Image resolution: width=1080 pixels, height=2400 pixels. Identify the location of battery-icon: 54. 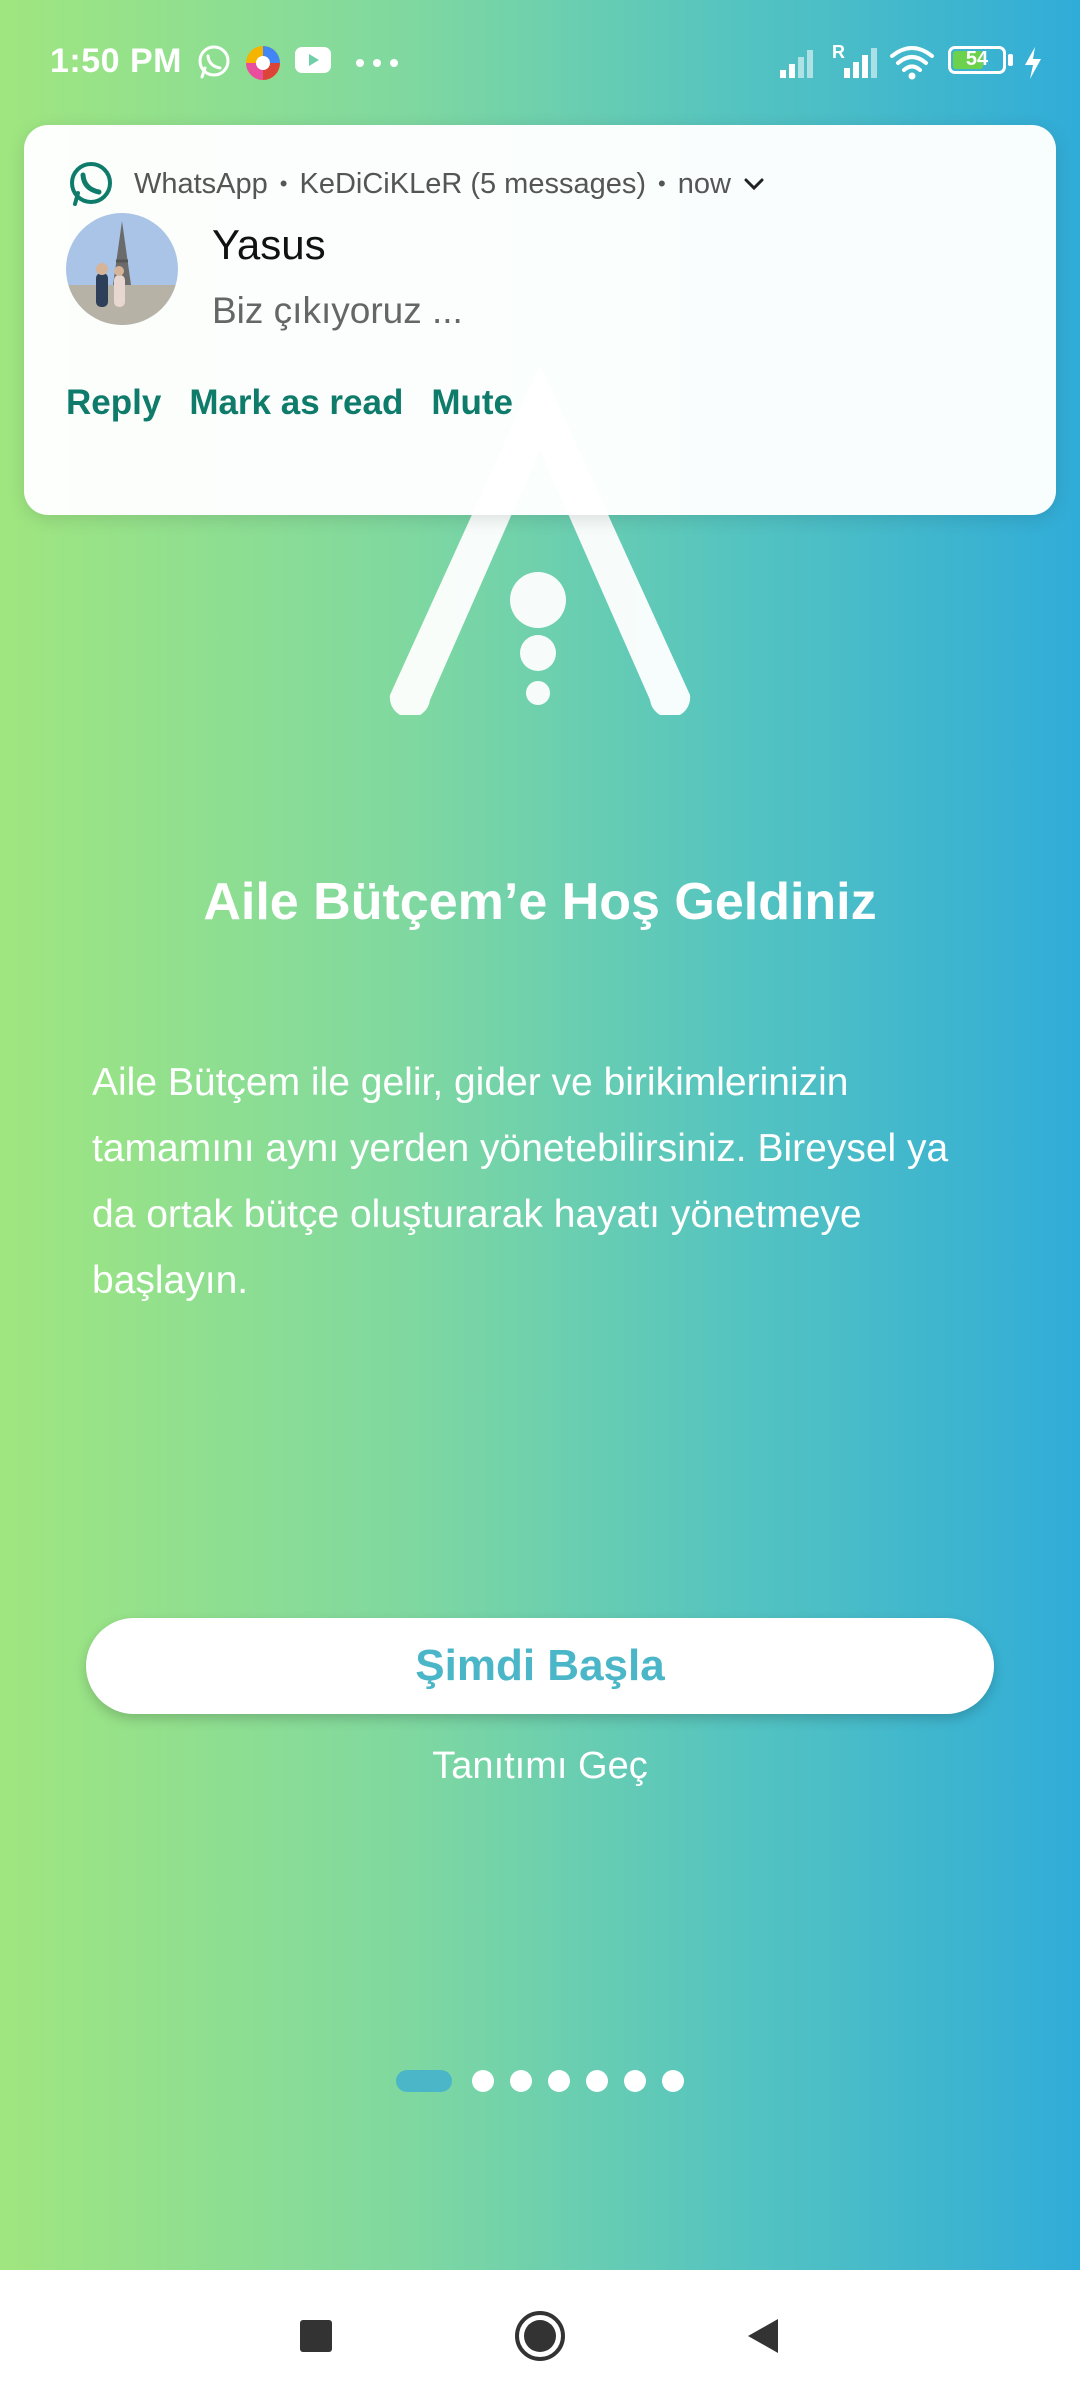
(981, 62).